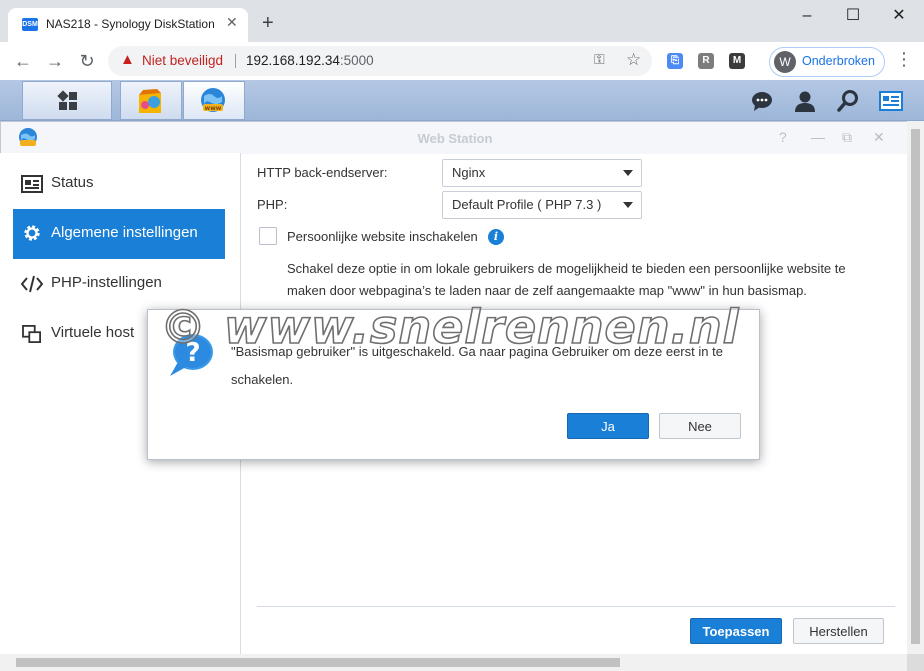 Image resolution: width=924 pixels, height=671 pixels. Describe the element at coordinates (32, 233) in the screenshot. I see `gear-icon` at that location.